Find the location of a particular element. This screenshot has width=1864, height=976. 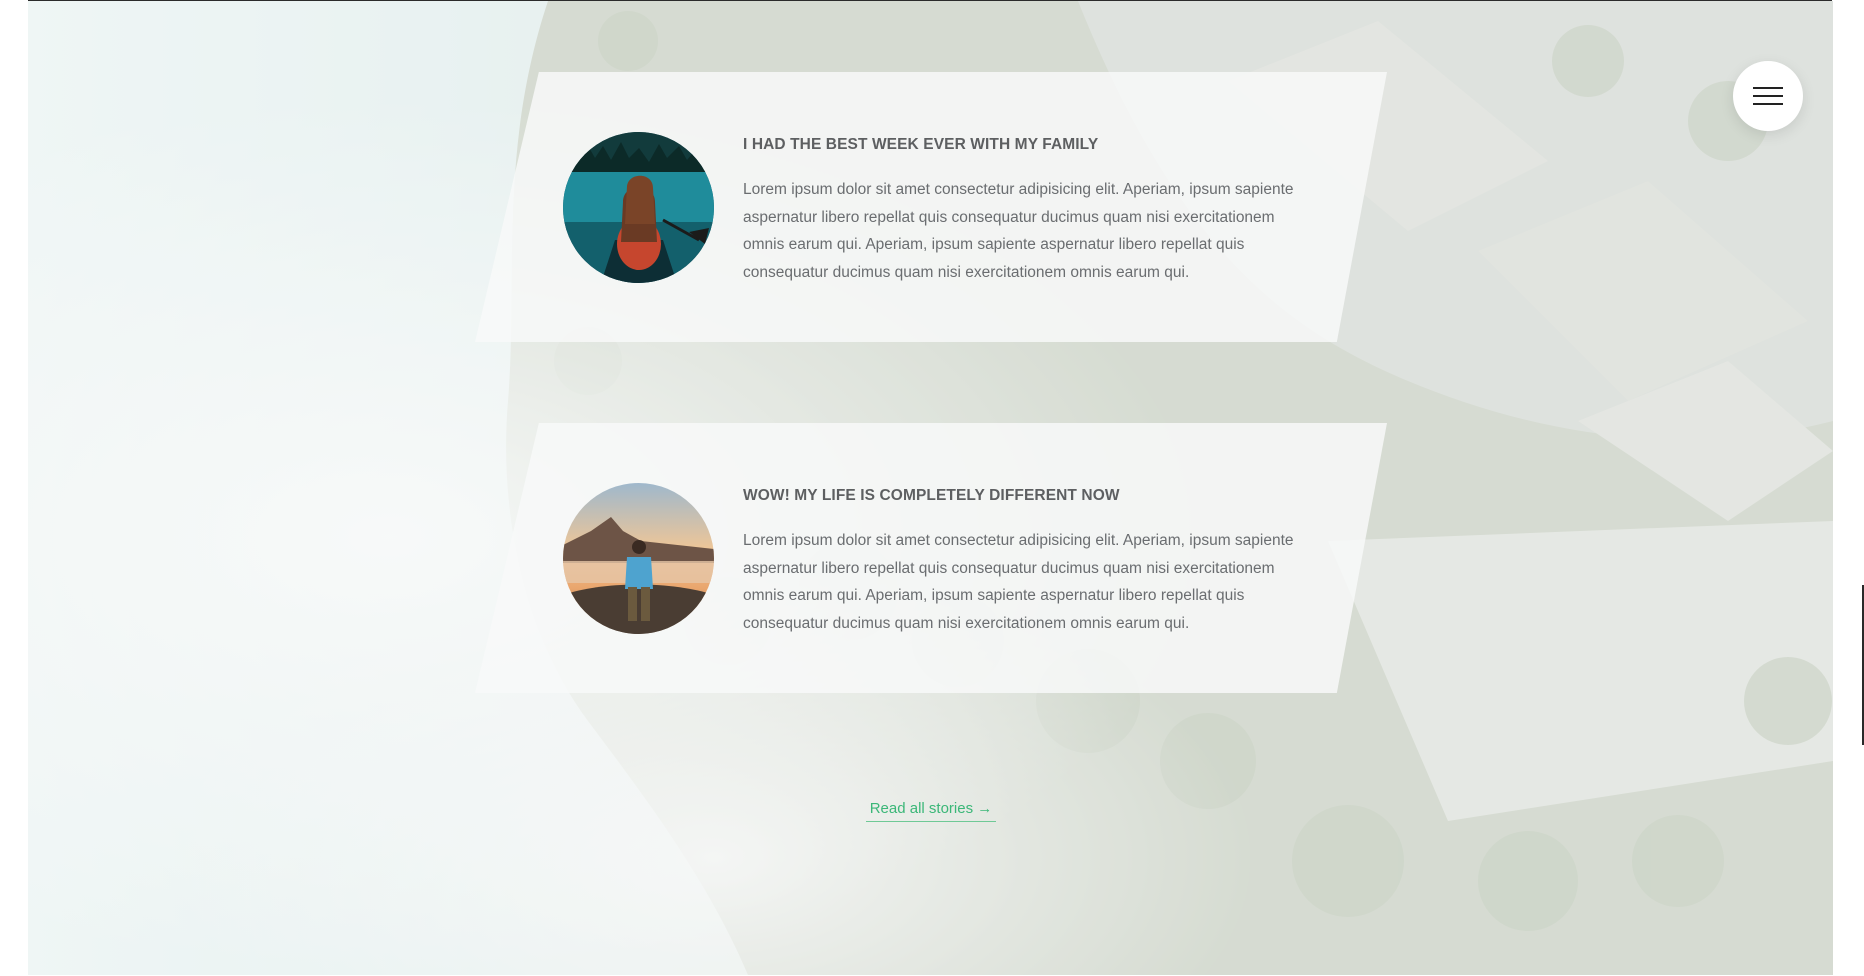

read-all-stories-link: Read all stories → is located at coordinates (931, 811).